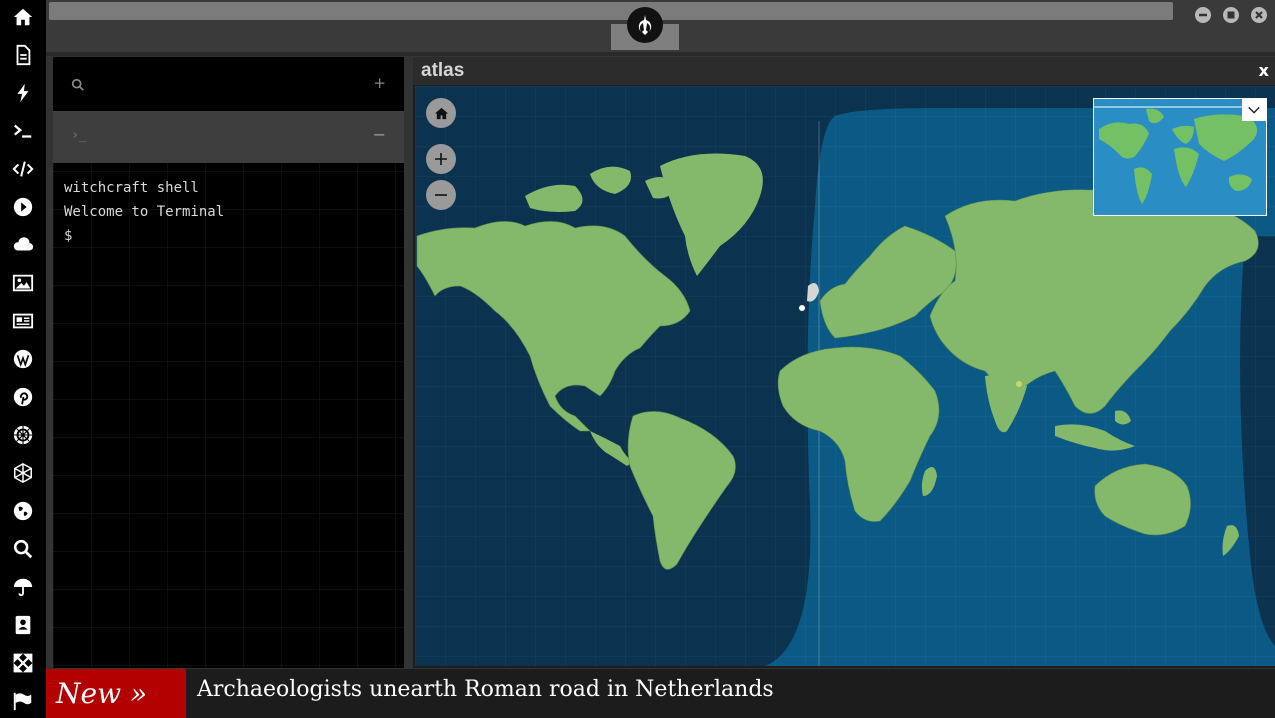 The width and height of the screenshot is (1275, 718). Describe the element at coordinates (1180, 157) in the screenshot. I see `overview-map` at that location.